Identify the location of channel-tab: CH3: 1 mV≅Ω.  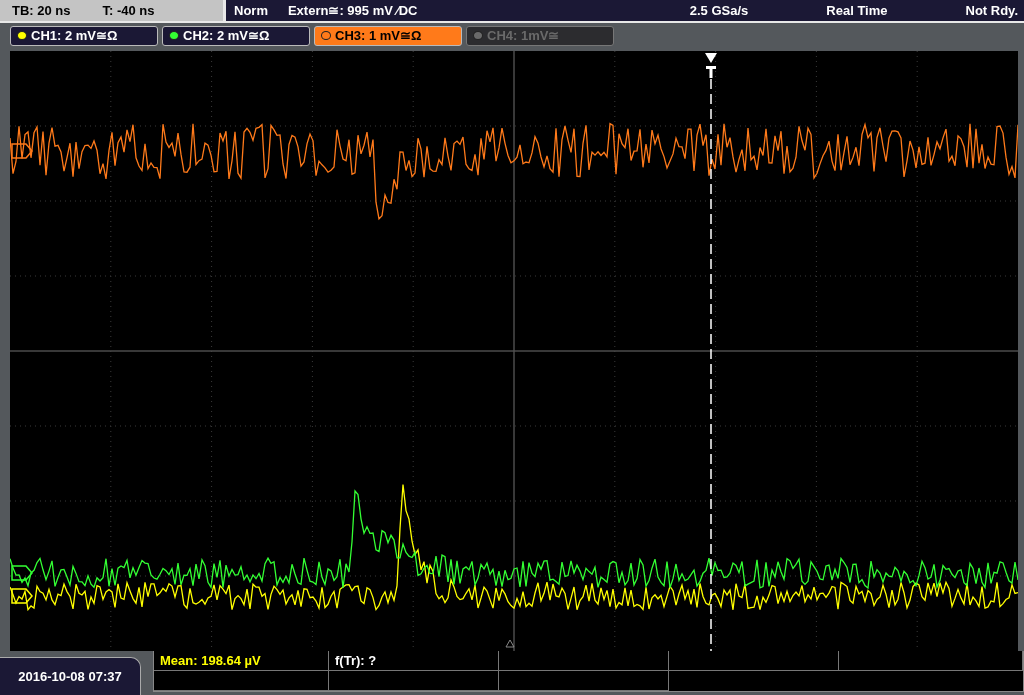
(388, 35).